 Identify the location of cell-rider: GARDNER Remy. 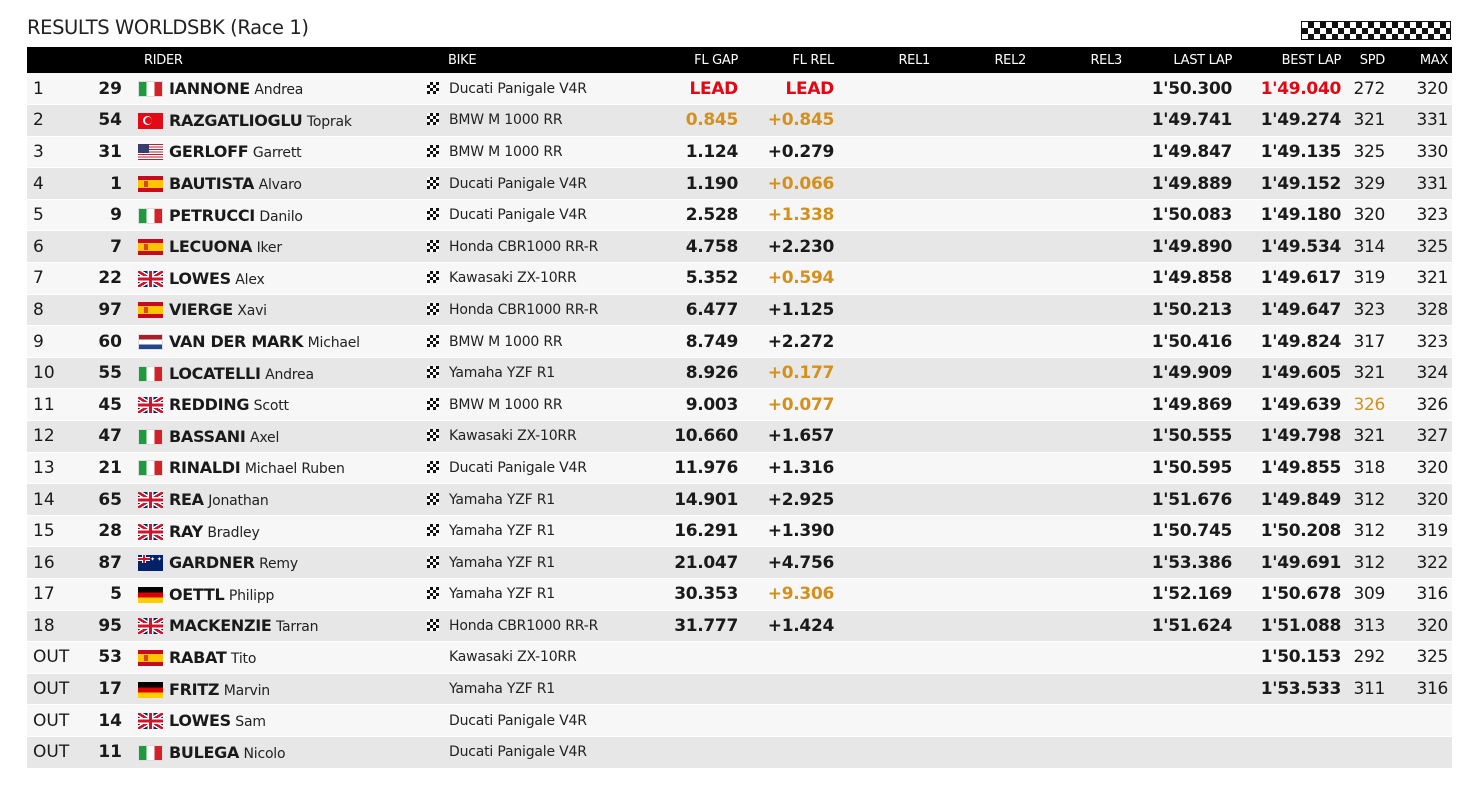
(278, 562).